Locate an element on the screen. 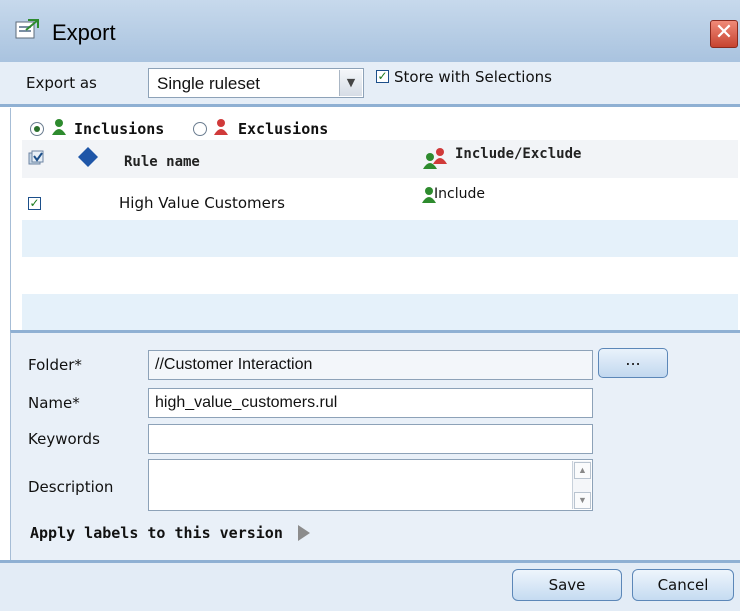 Image resolution: width=740 pixels, height=611 pixels. close-icon: ✕ is located at coordinates (724, 32).